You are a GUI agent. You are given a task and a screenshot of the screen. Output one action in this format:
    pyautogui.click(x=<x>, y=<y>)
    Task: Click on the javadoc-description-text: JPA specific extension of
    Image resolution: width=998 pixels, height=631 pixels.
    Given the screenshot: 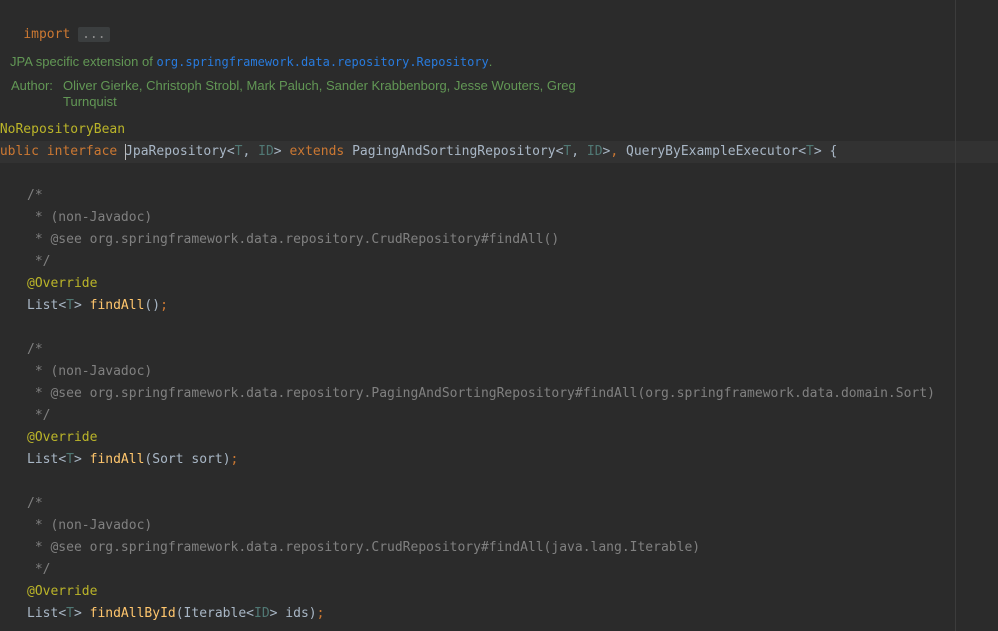 What is the action you would take?
    pyautogui.click(x=83, y=61)
    